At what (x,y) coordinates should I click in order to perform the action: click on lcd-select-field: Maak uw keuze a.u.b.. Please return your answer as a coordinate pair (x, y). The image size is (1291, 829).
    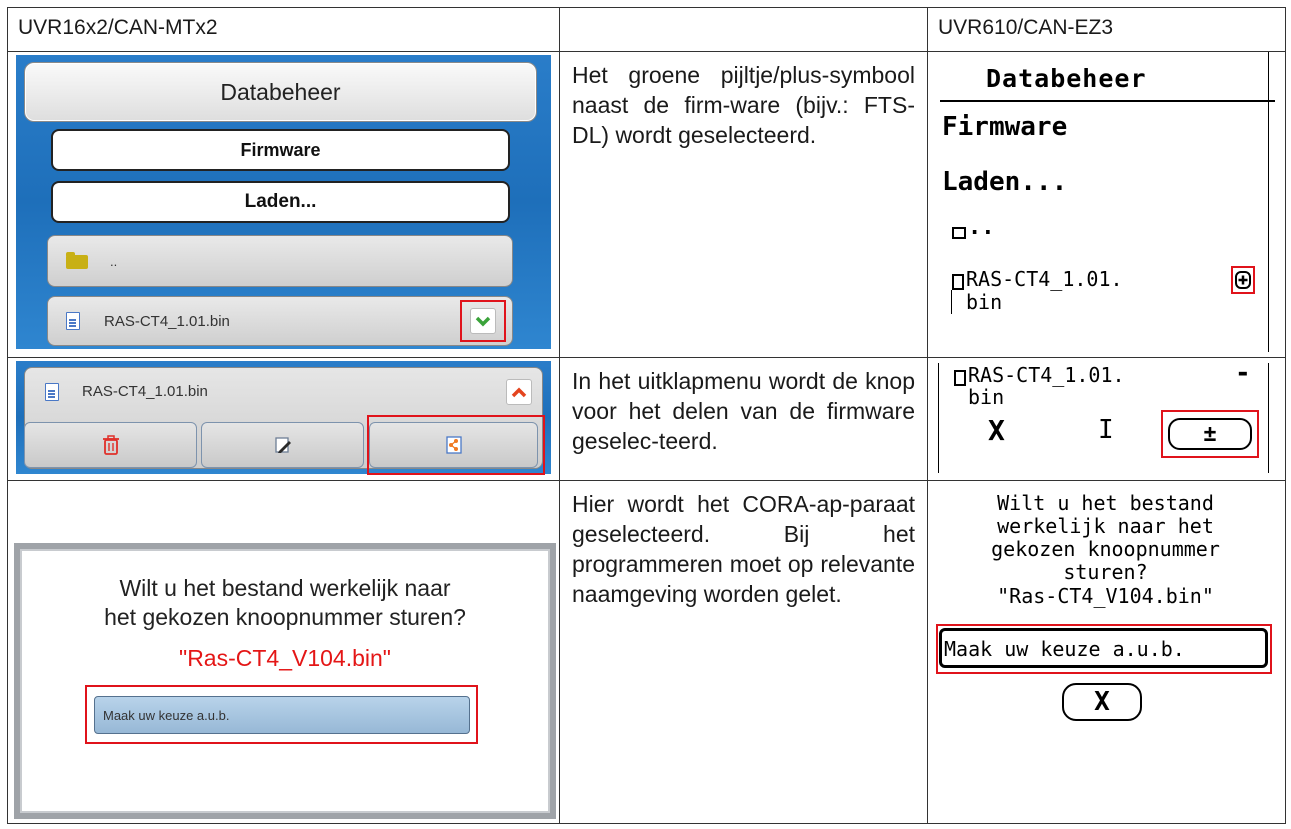
    Looking at the image, I should click on (1103, 648).